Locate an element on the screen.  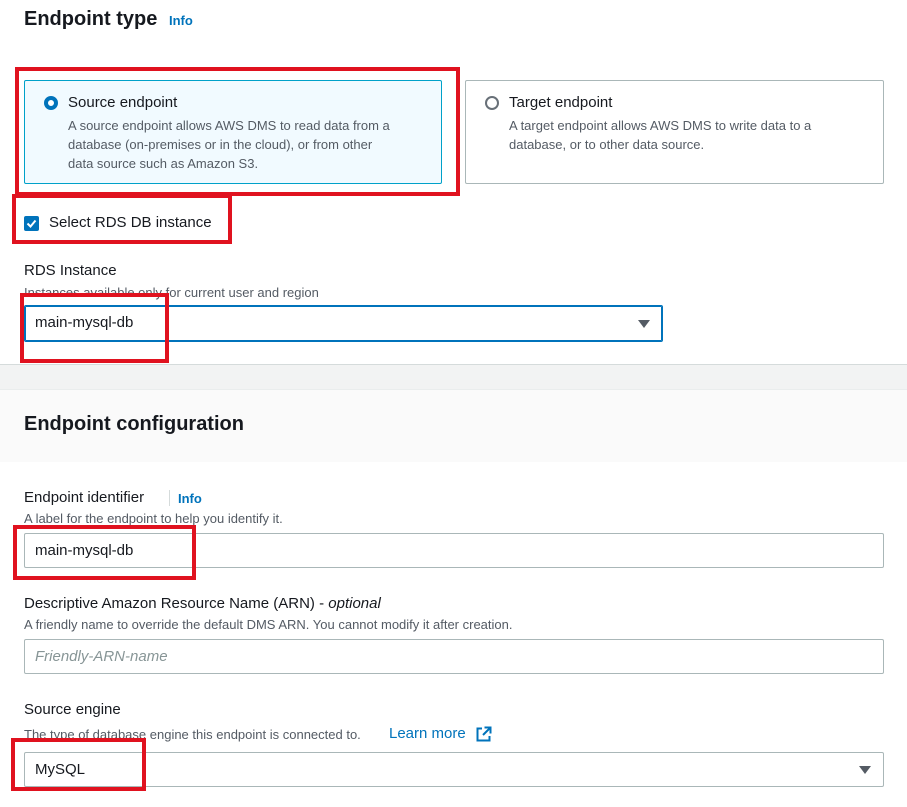
arn-optional-text: optional is located at coordinates (354, 603).